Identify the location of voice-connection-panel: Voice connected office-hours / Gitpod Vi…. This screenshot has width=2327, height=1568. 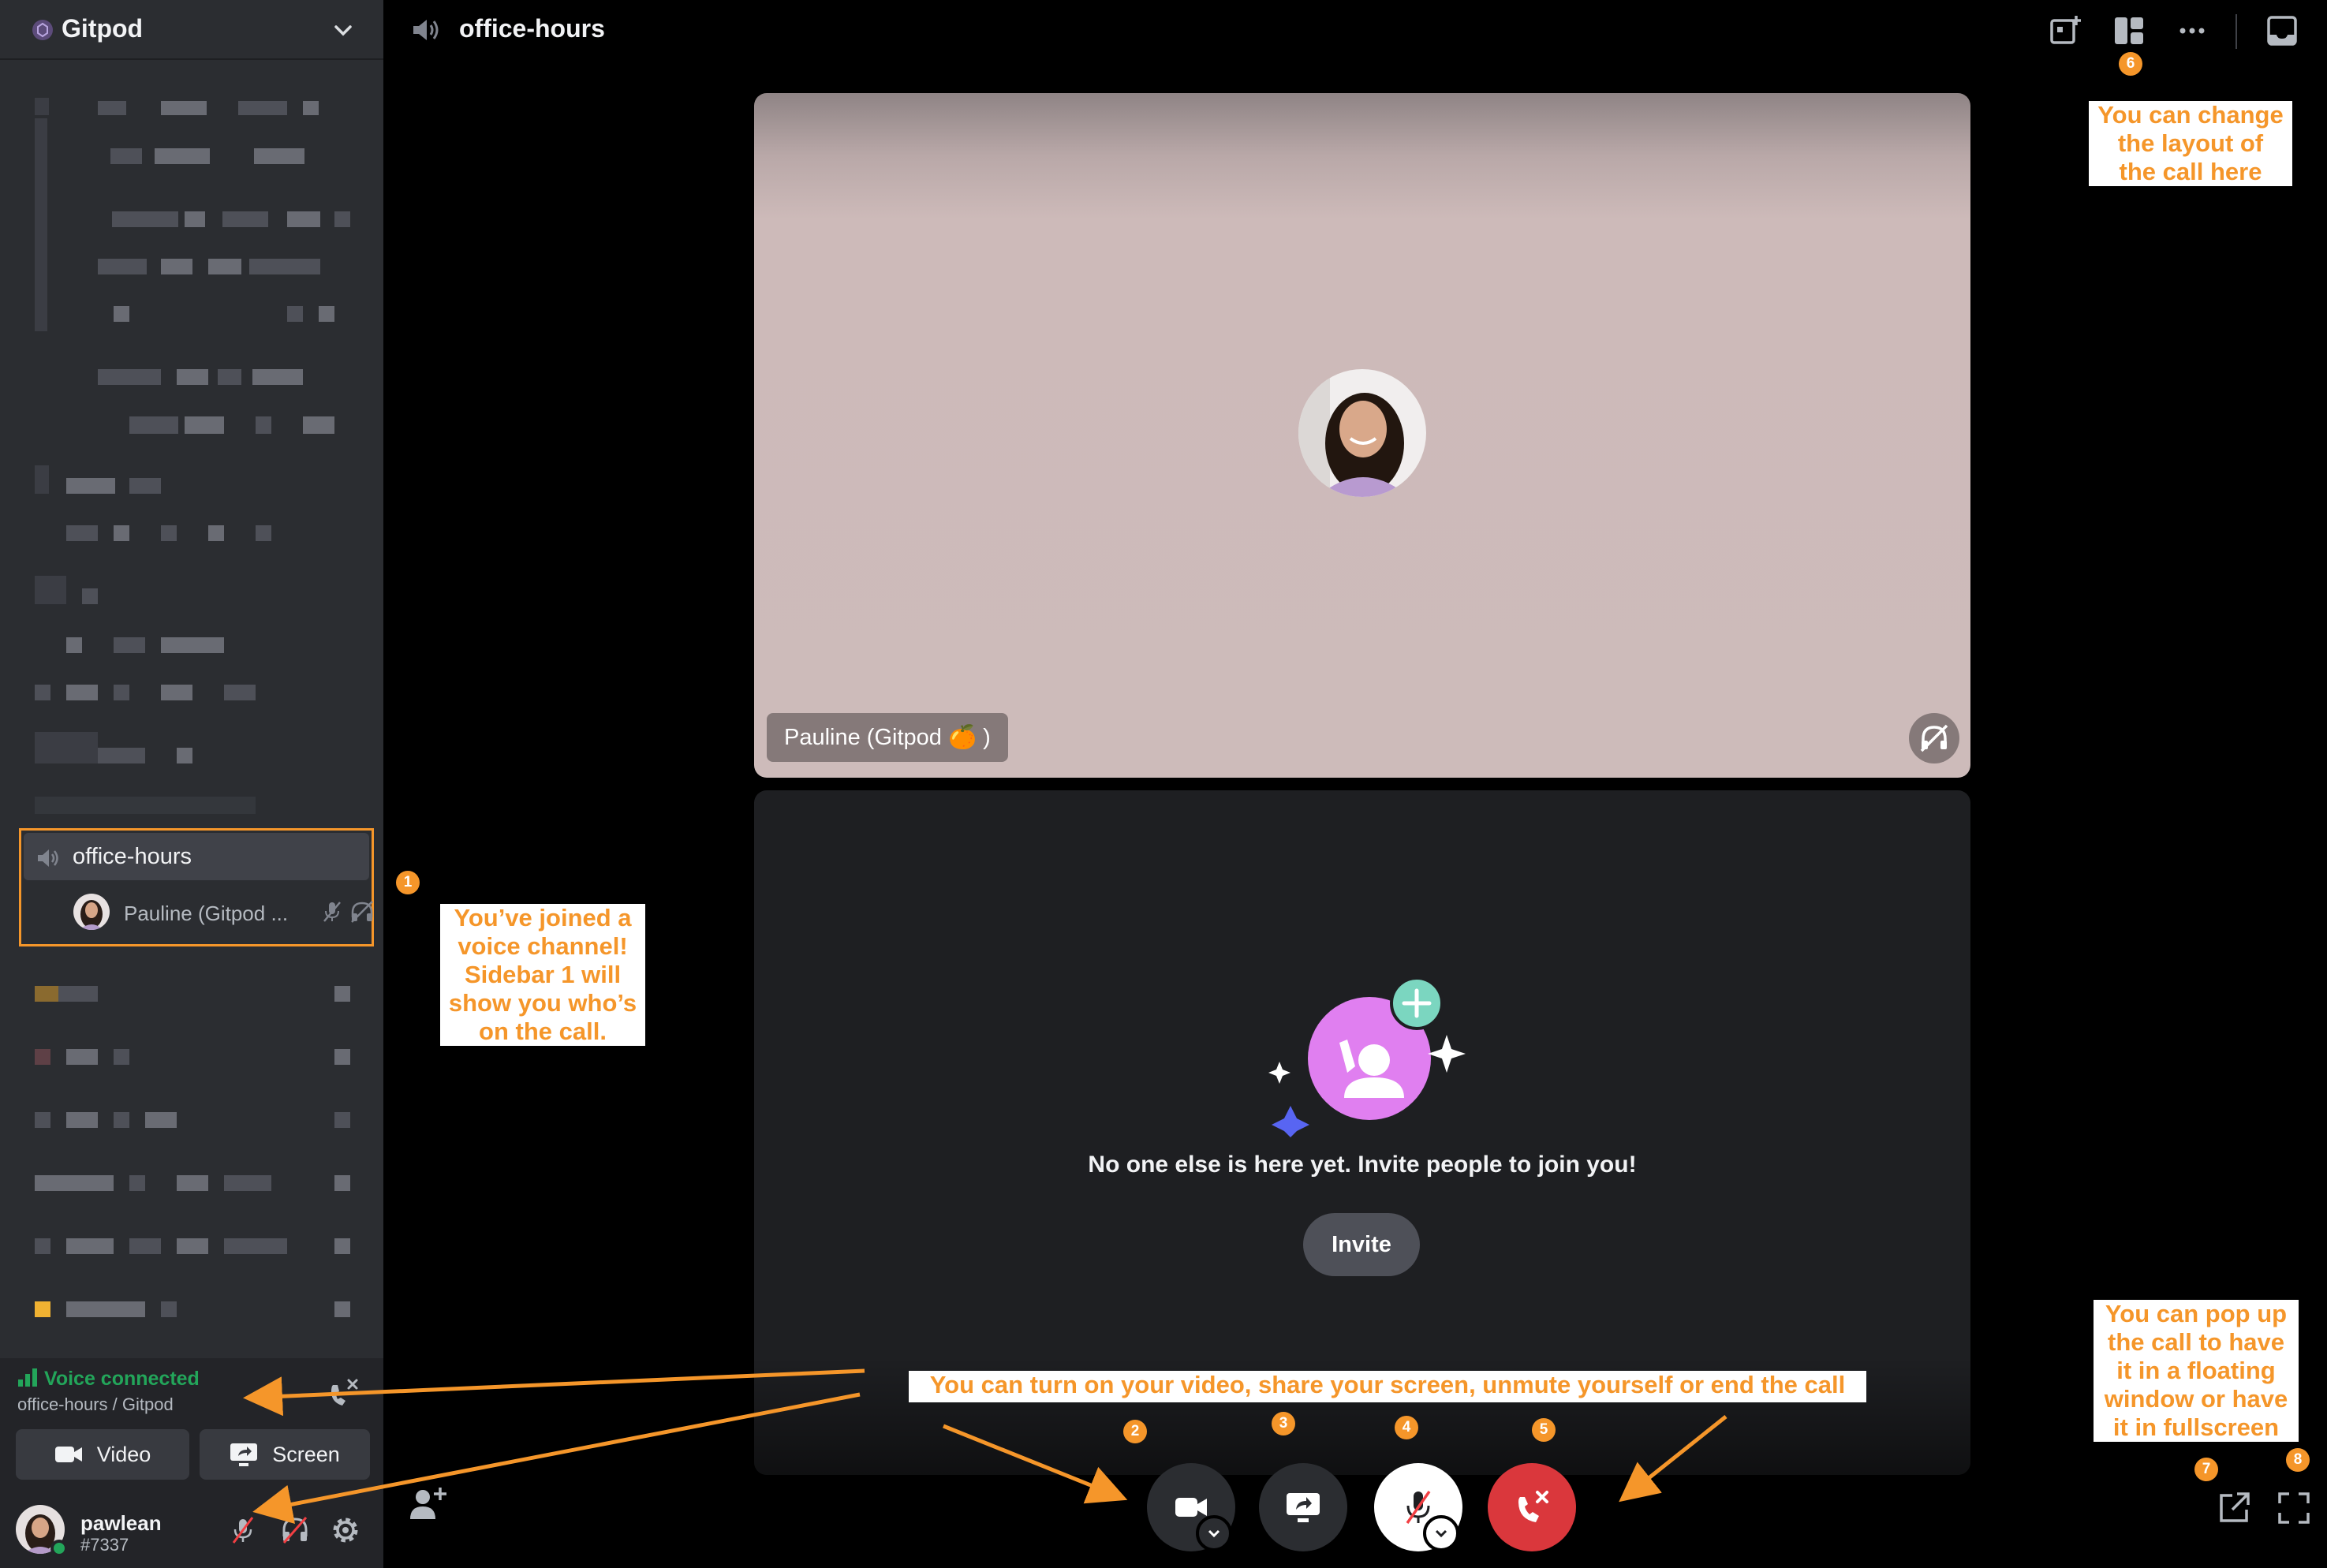
(191, 1424).